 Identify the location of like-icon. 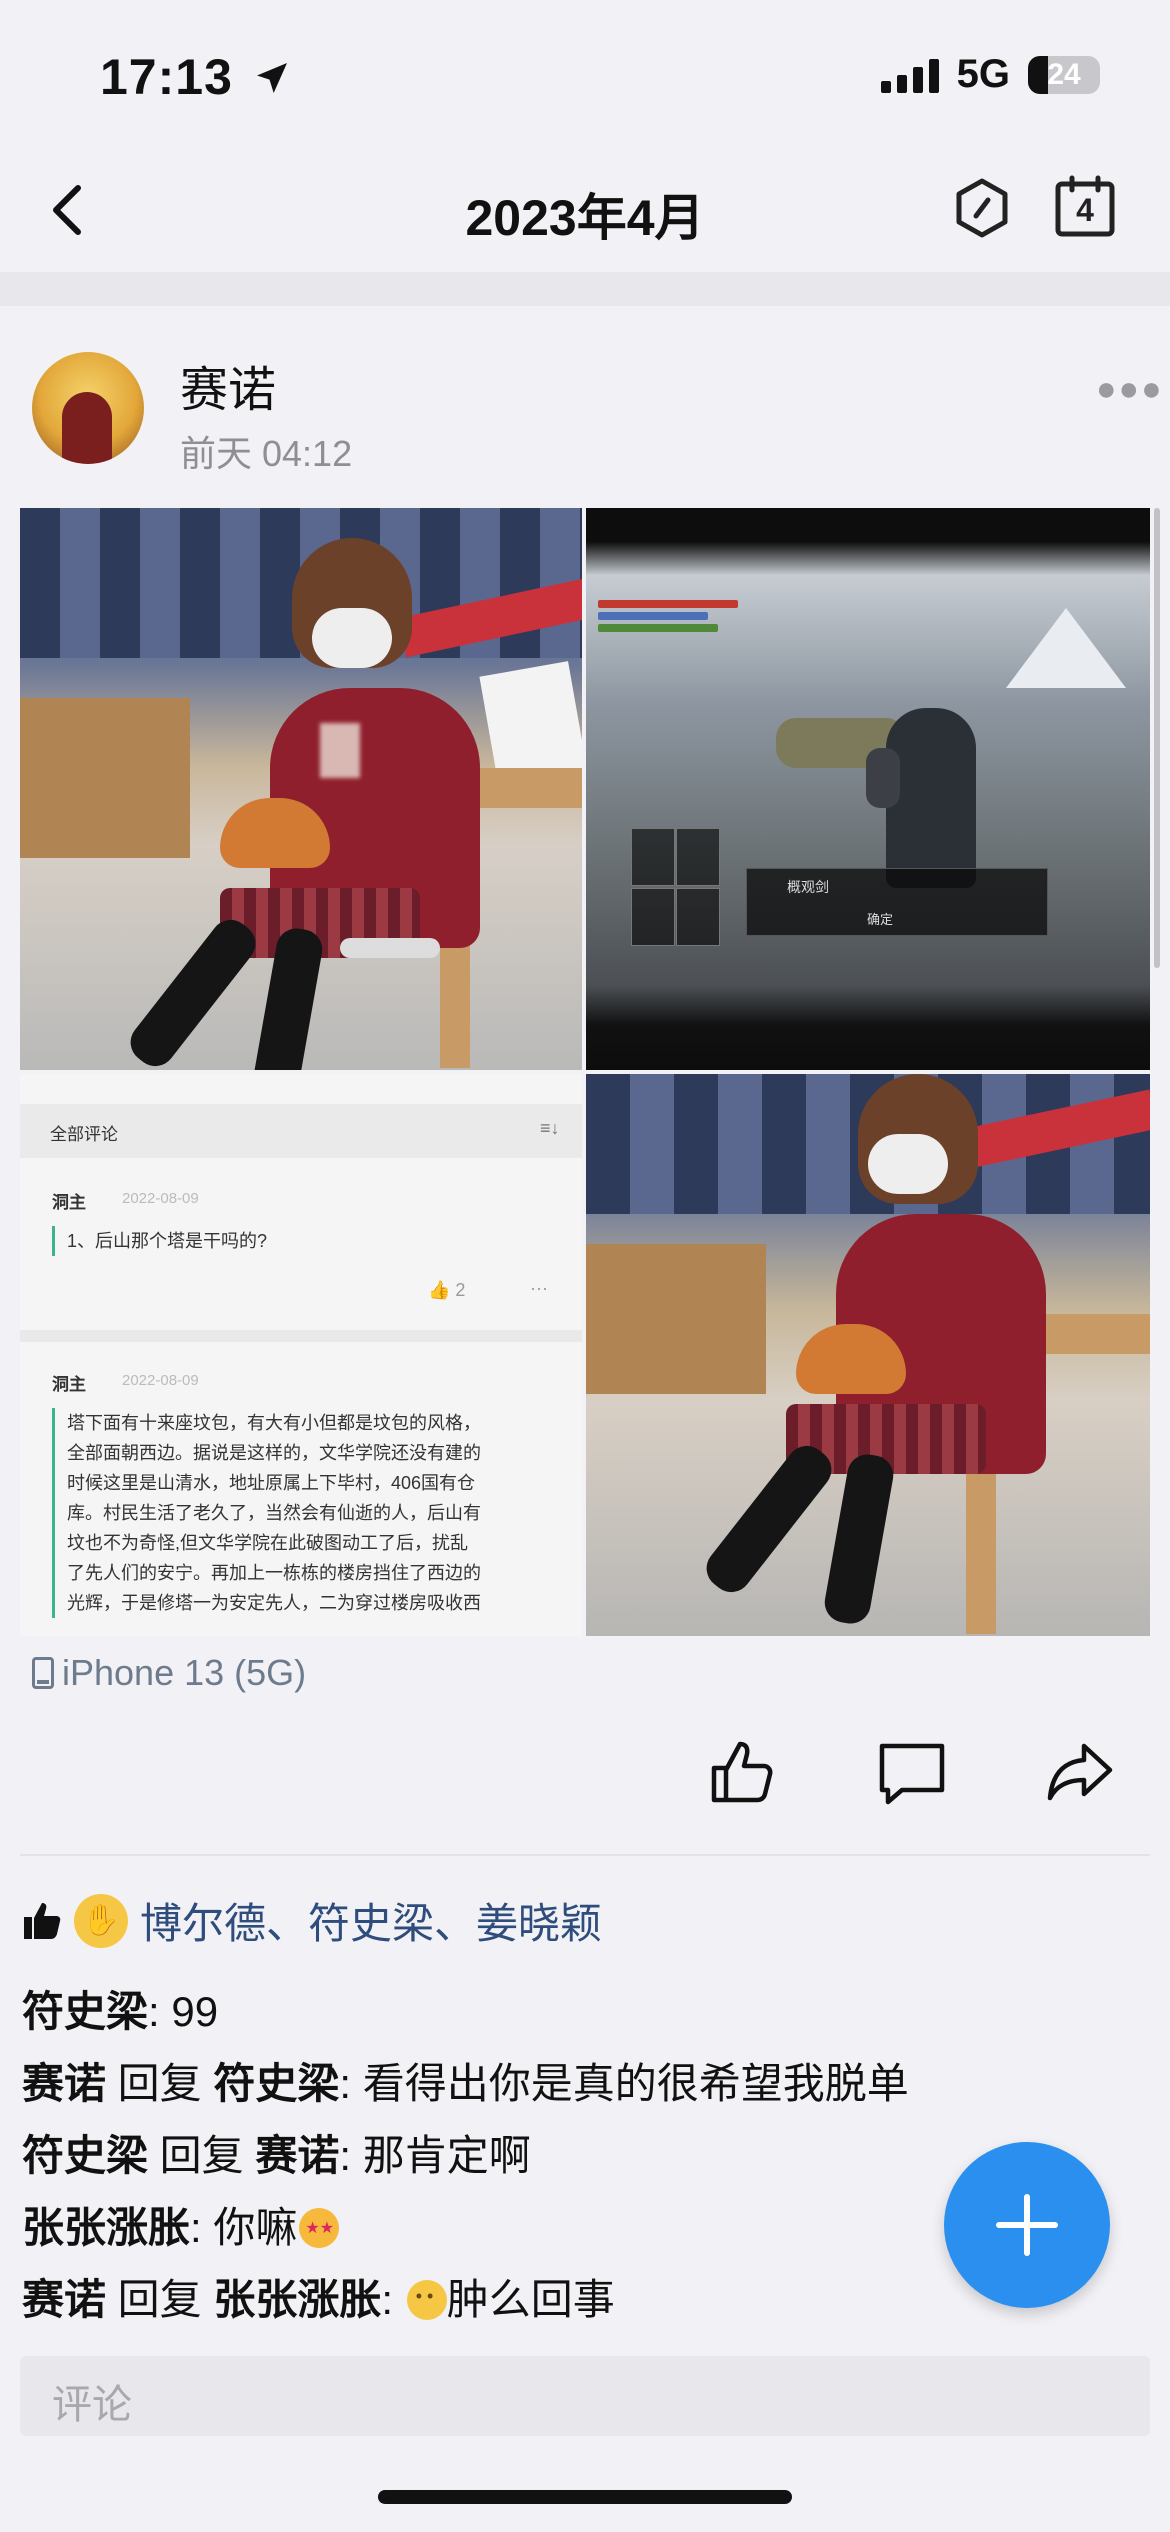
(742, 1772).